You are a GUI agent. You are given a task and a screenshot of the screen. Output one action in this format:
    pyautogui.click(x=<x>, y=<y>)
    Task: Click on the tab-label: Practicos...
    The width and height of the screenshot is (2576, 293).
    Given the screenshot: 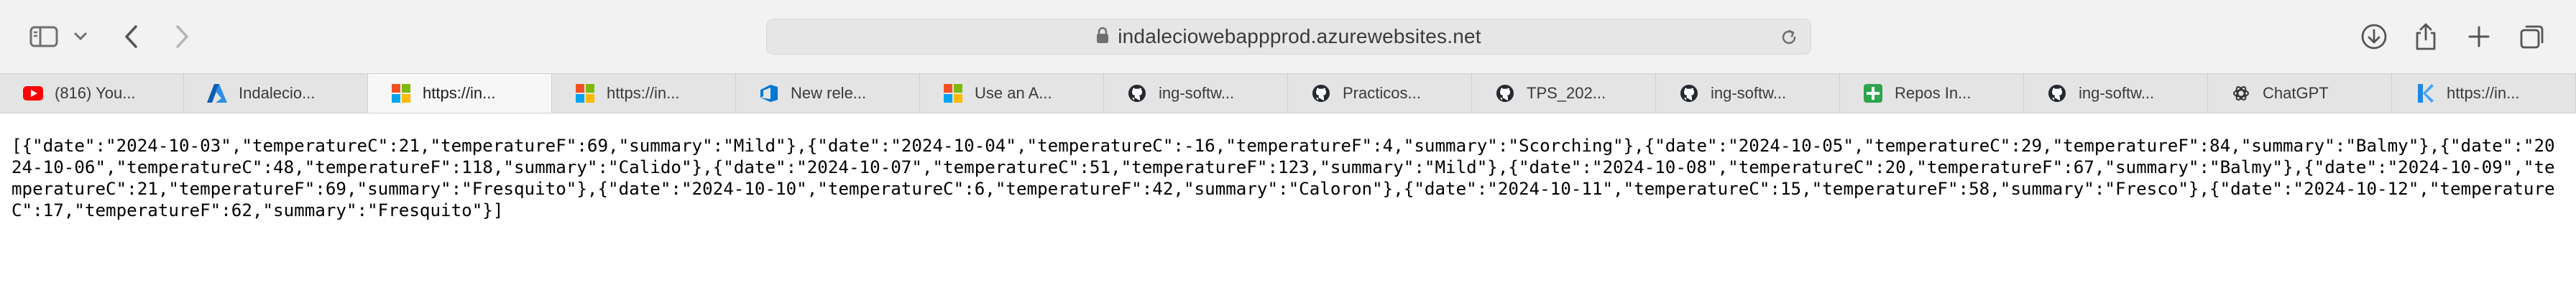 What is the action you would take?
    pyautogui.click(x=1382, y=93)
    